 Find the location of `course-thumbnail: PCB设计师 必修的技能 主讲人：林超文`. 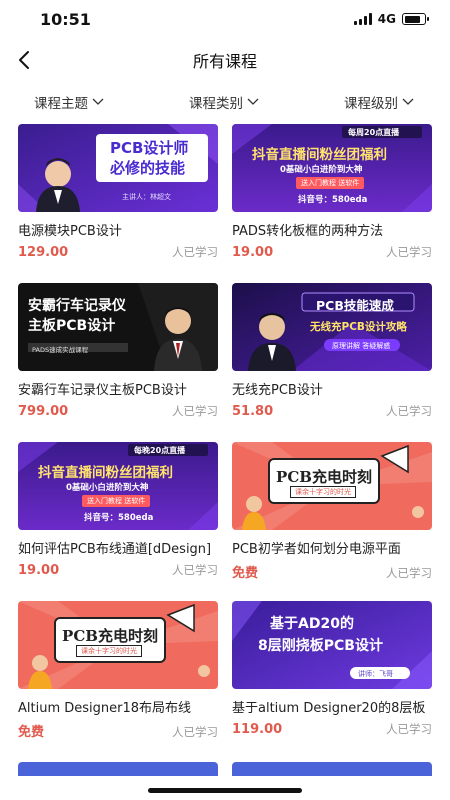

course-thumbnail: PCB设计师 必修的技能 主讲人：林超文 is located at coordinates (118, 168).